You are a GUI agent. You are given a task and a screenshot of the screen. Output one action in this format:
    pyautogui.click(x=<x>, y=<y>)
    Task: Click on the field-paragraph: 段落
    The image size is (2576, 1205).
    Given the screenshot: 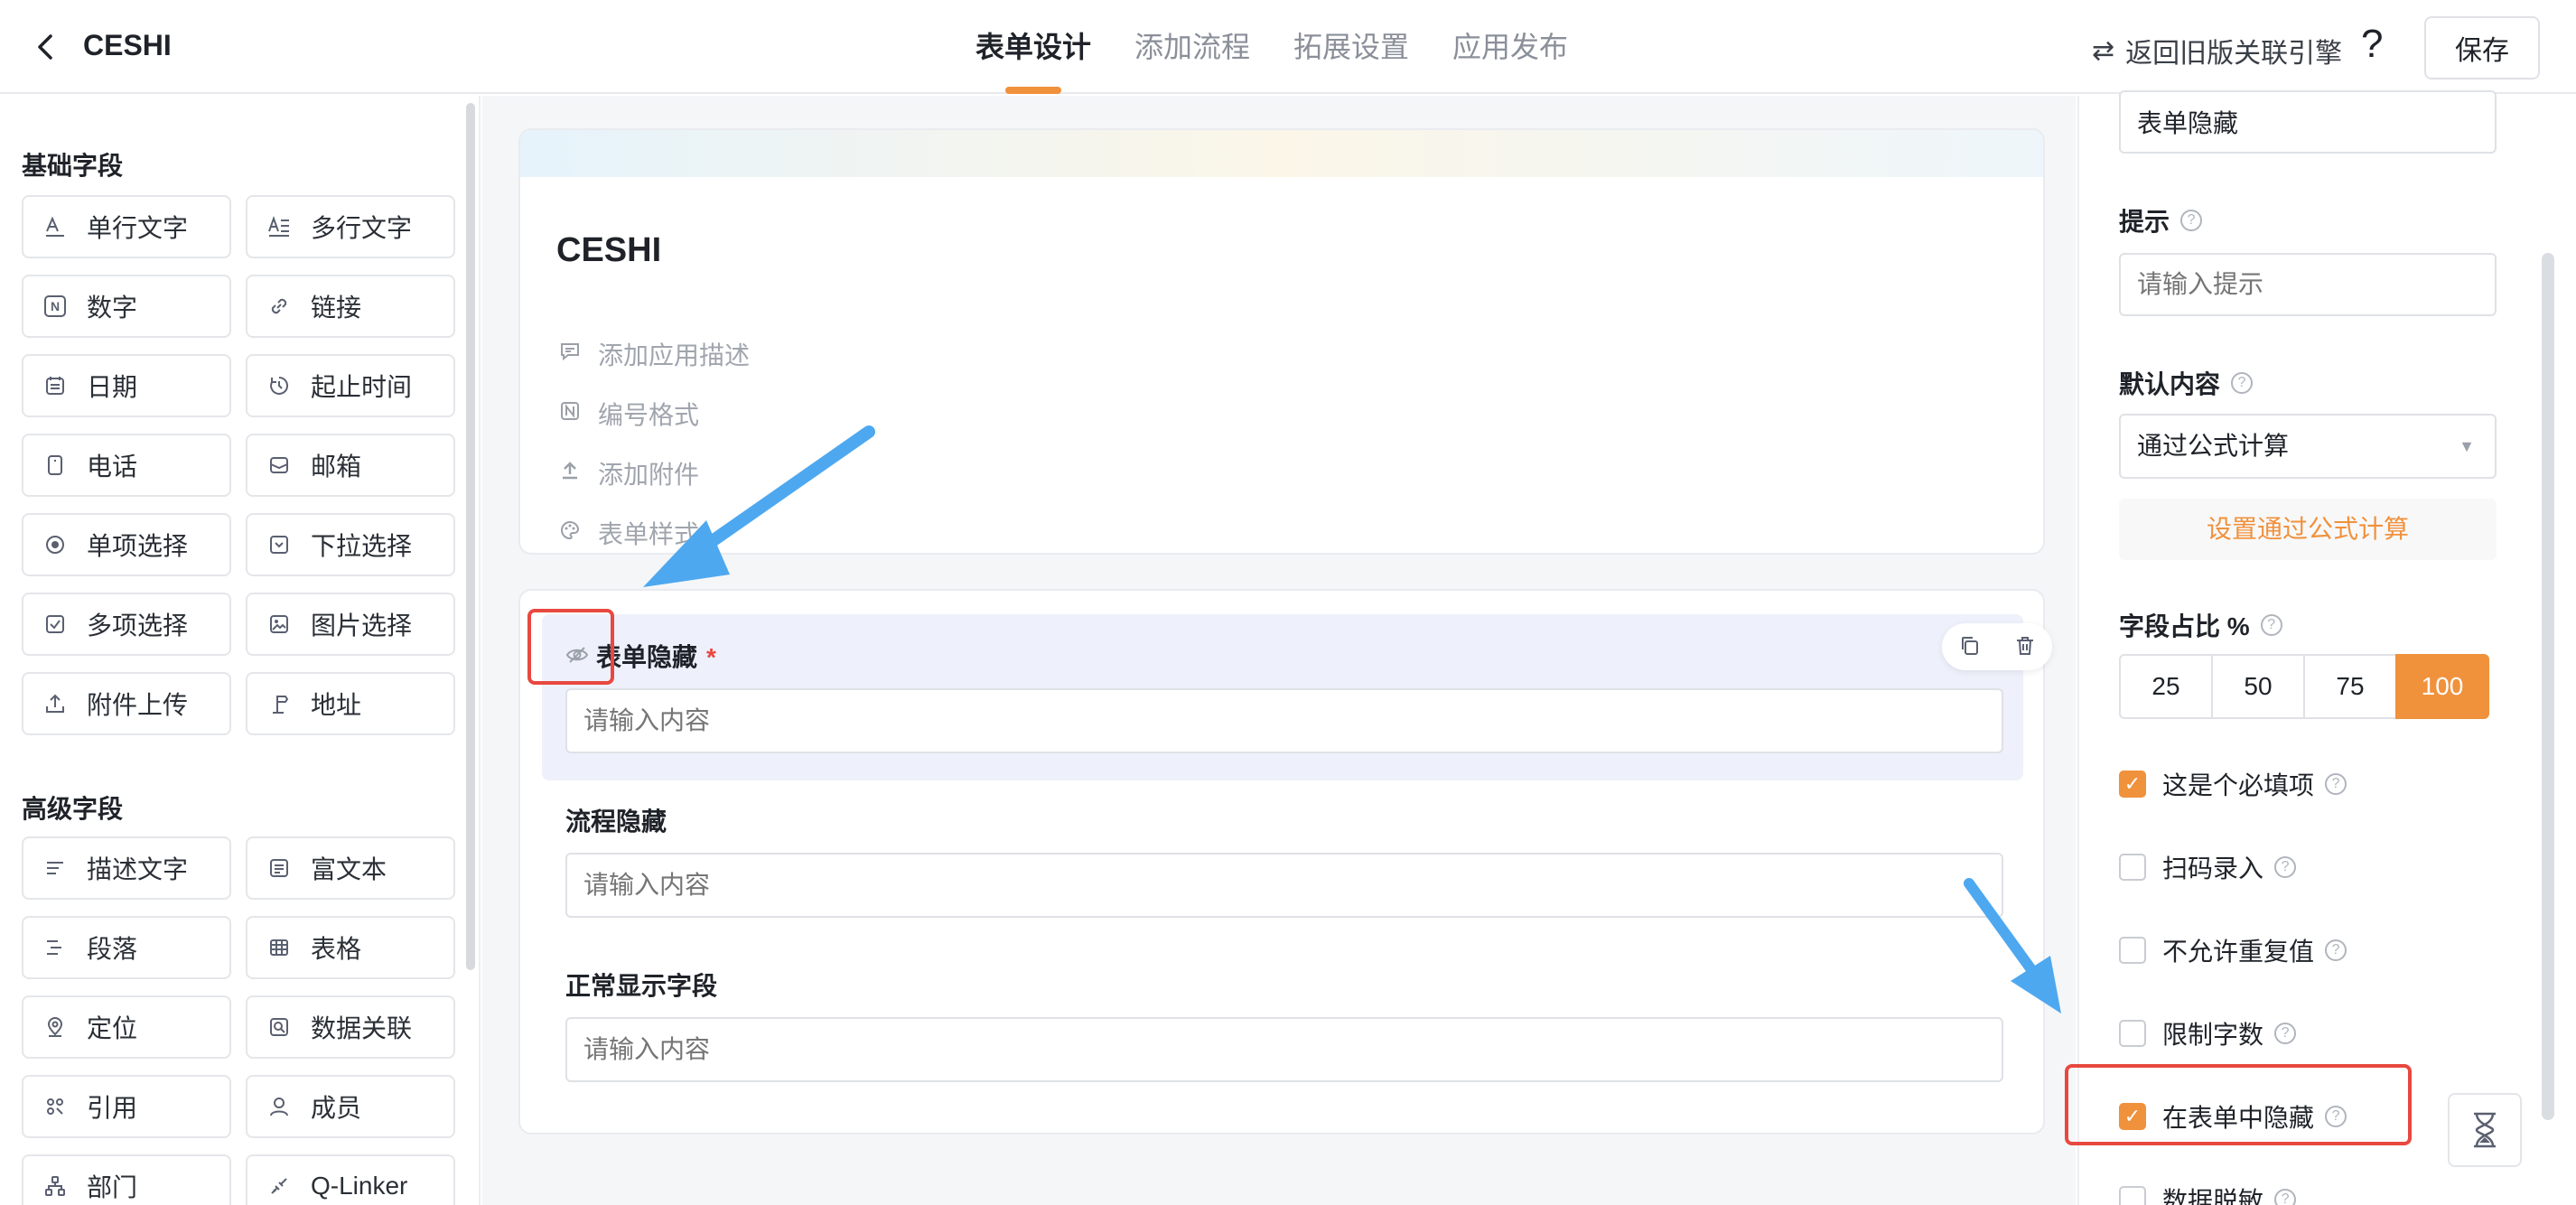 What is the action you would take?
    pyautogui.click(x=127, y=948)
    